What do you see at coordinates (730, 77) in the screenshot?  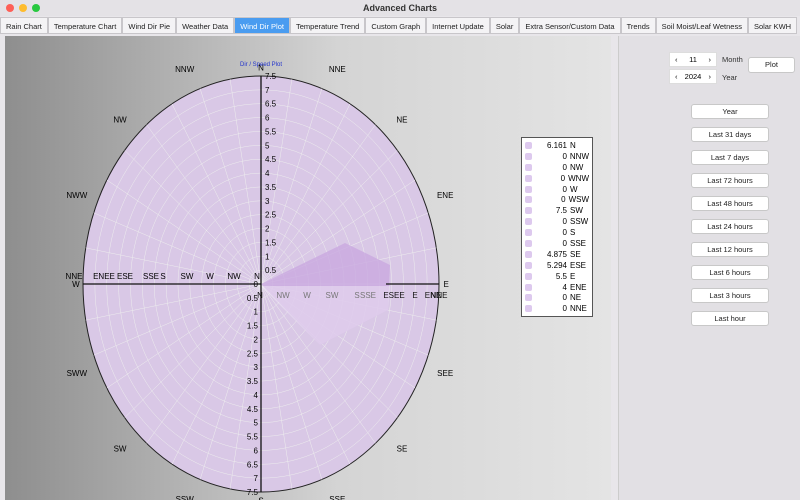 I see `year-label: Year` at bounding box center [730, 77].